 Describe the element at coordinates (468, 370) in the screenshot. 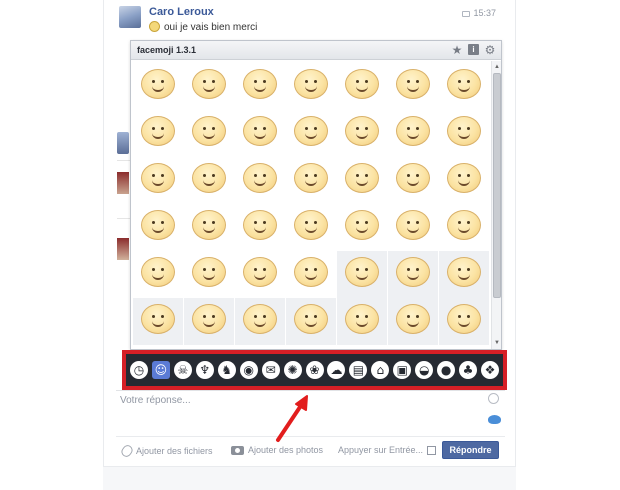

I see `cat-icon: ♣` at that location.